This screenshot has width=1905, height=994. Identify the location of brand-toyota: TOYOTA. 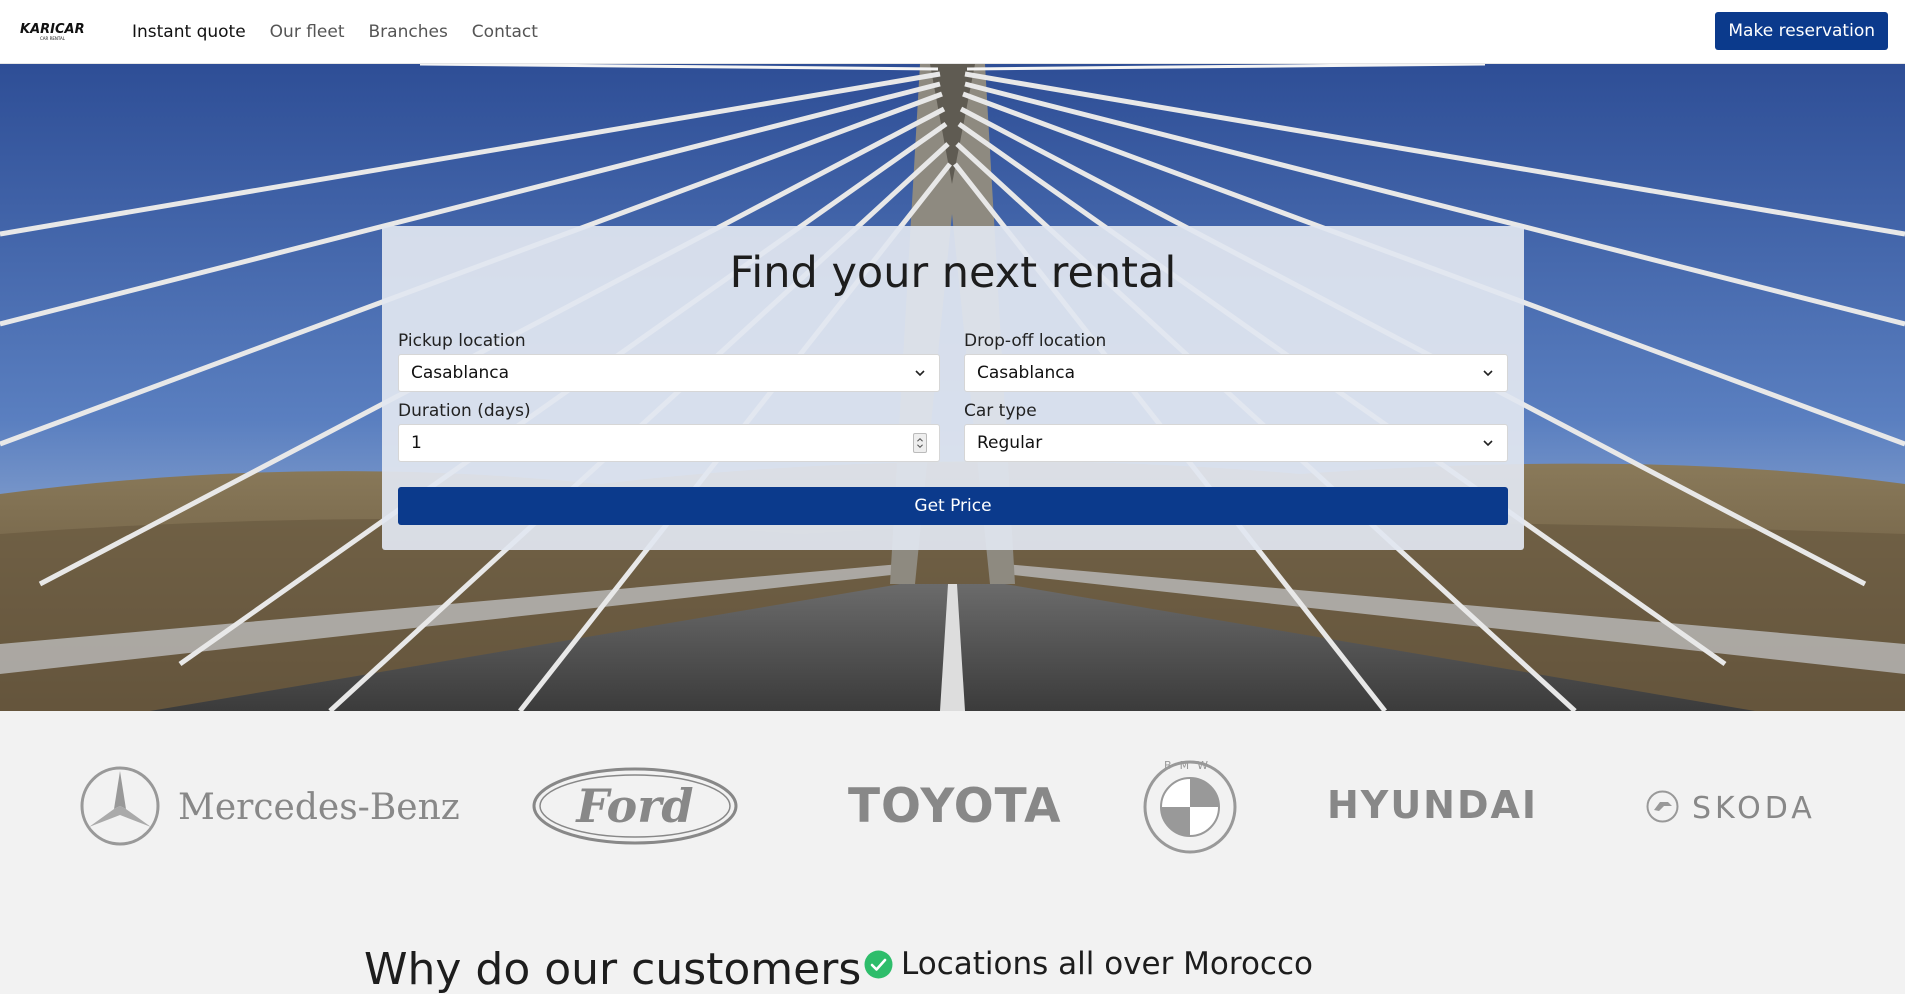
(955, 806).